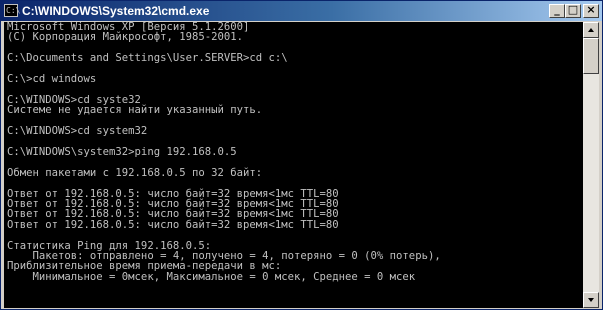  Describe the element at coordinates (77, 131) in the screenshot. I see `console-line: C:\WINDOWS>cd system32` at that location.